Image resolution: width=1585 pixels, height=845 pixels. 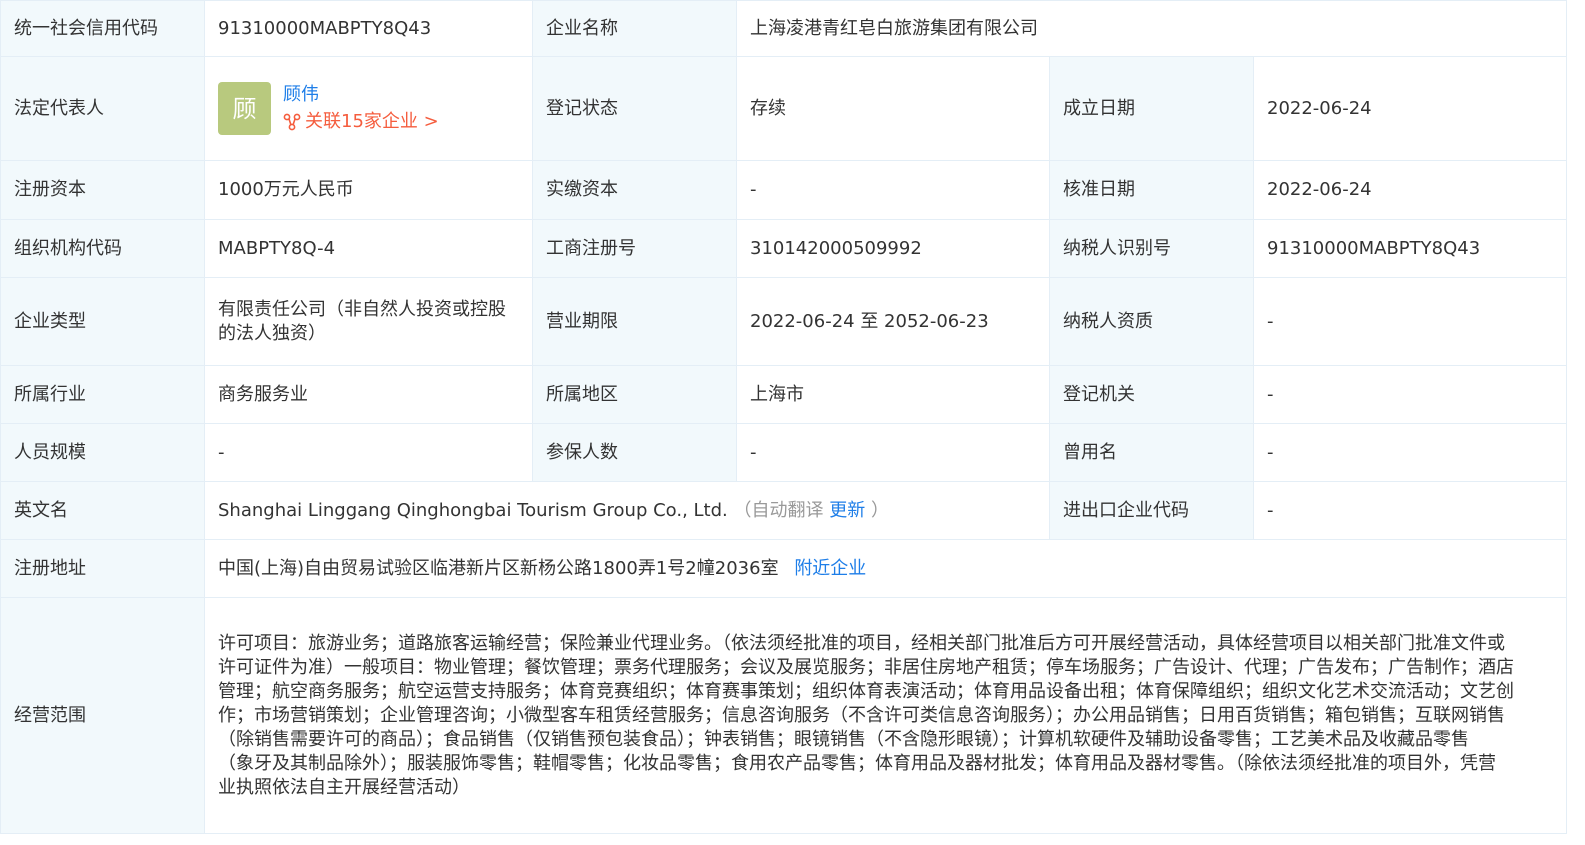 What do you see at coordinates (102, 190) in the screenshot?
I see `label-reg-capital: 注册资本` at bounding box center [102, 190].